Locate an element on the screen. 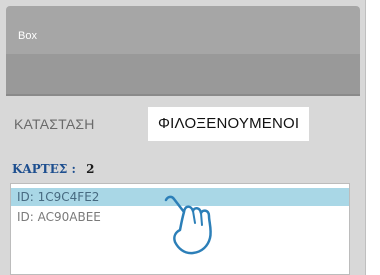 This screenshot has width=380, height=275. cards-label: ΚΑΡΤΕΣ : is located at coordinates (44, 169).